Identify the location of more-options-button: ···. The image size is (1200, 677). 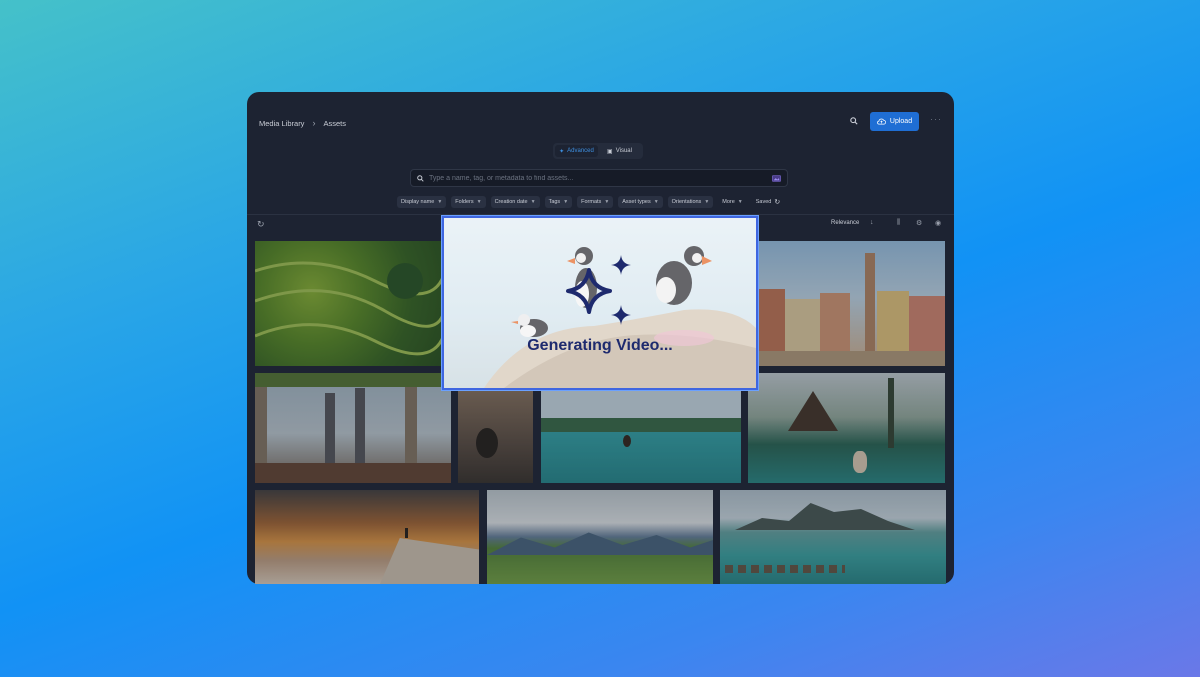
(936, 119).